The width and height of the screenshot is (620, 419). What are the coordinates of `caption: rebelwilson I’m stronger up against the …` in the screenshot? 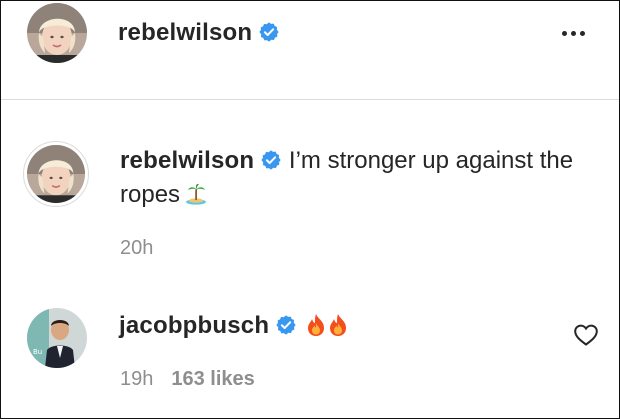 It's located at (355, 178).